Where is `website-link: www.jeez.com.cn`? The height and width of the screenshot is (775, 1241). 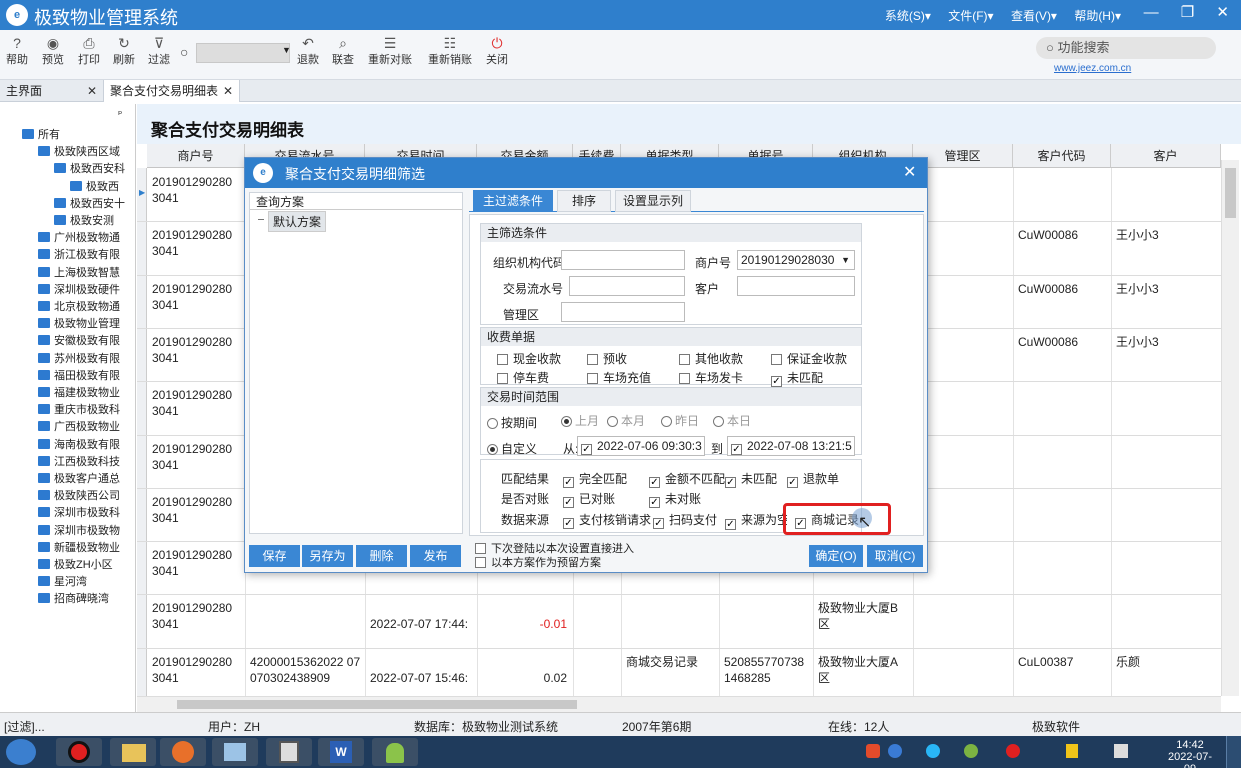 website-link: www.jeez.com.cn is located at coordinates (1092, 68).